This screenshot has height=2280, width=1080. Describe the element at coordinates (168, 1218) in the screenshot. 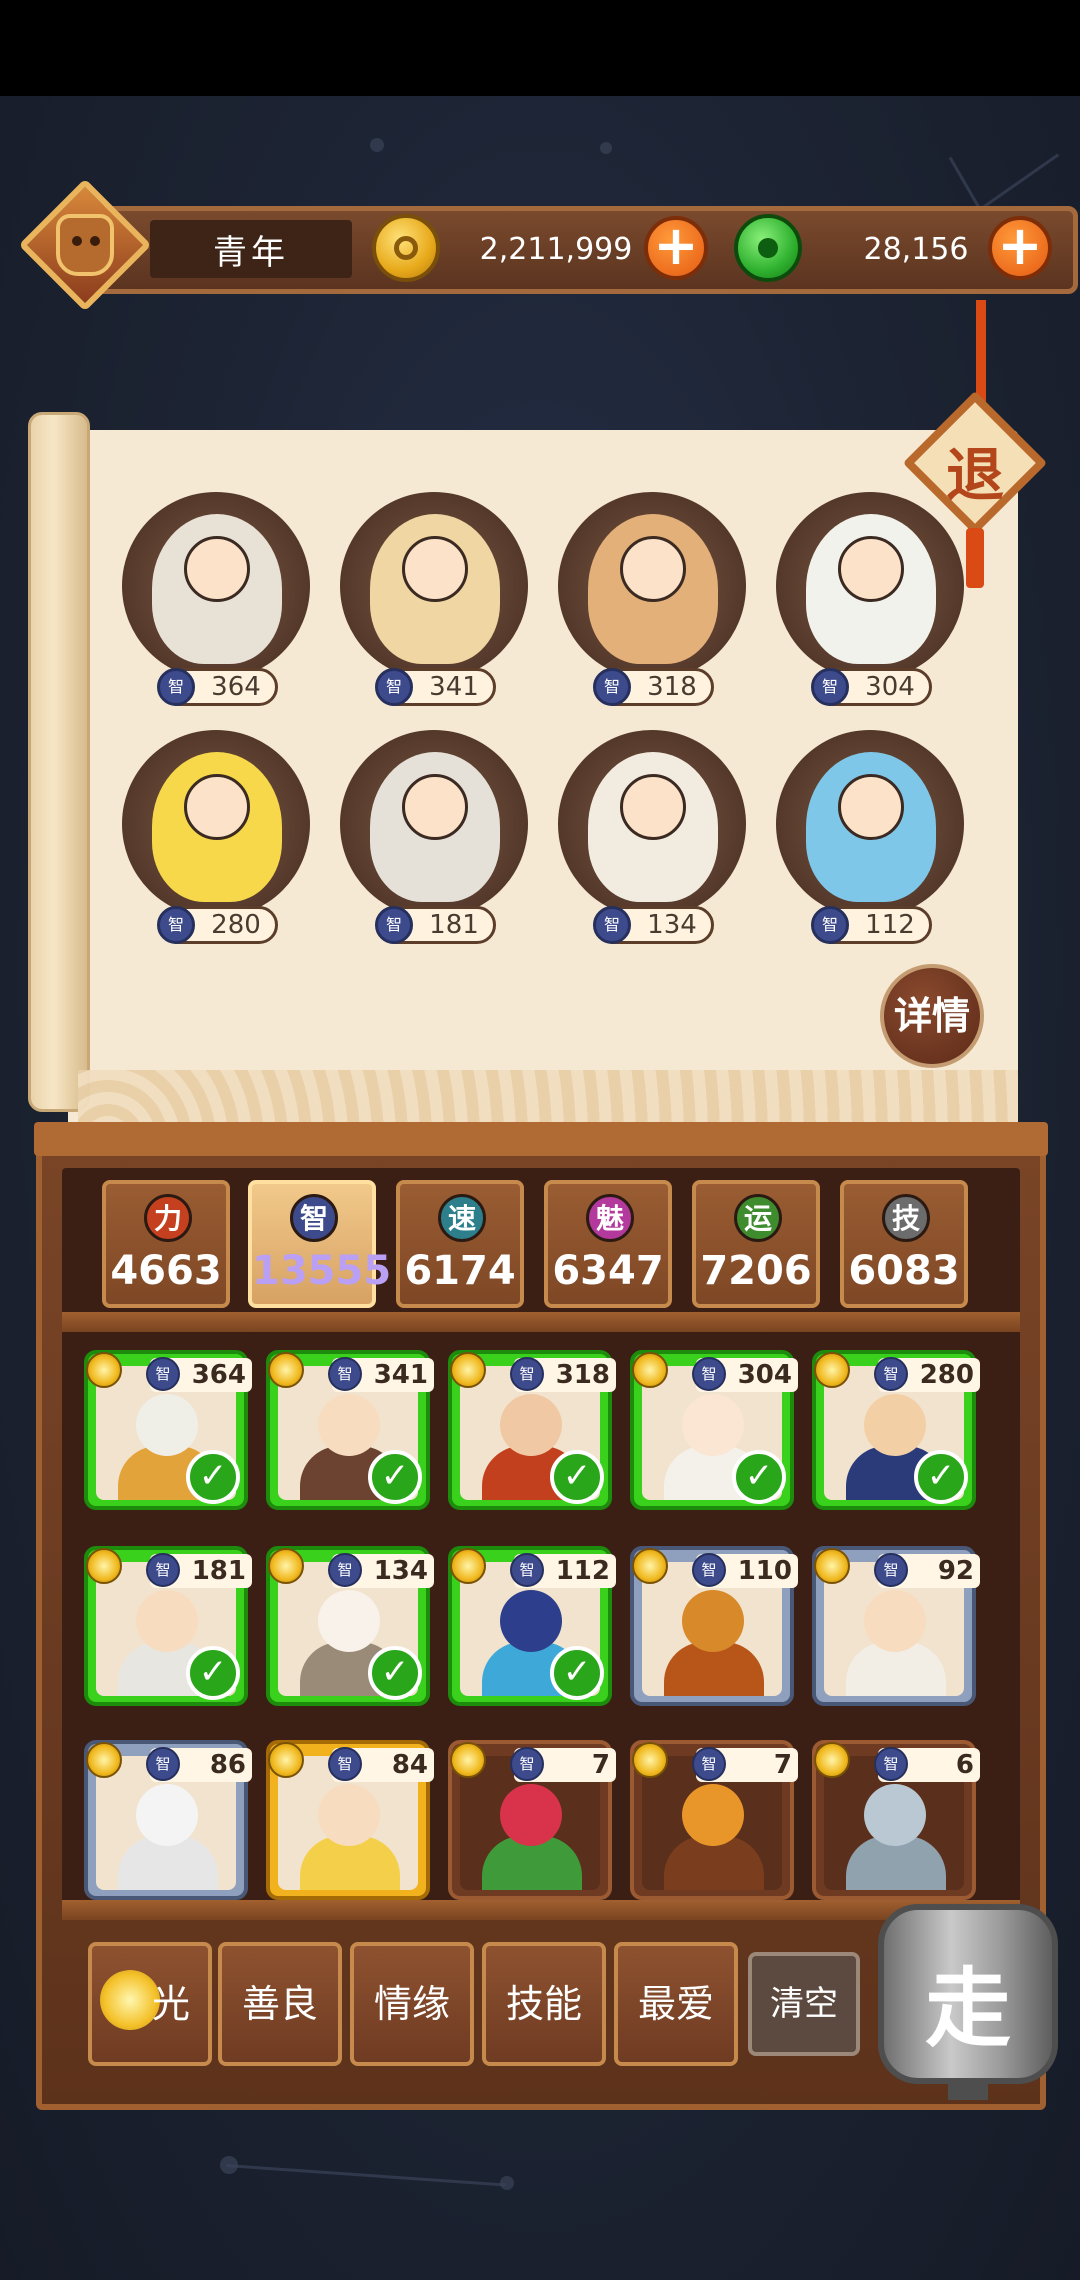

I see `stat-icon: 力` at that location.